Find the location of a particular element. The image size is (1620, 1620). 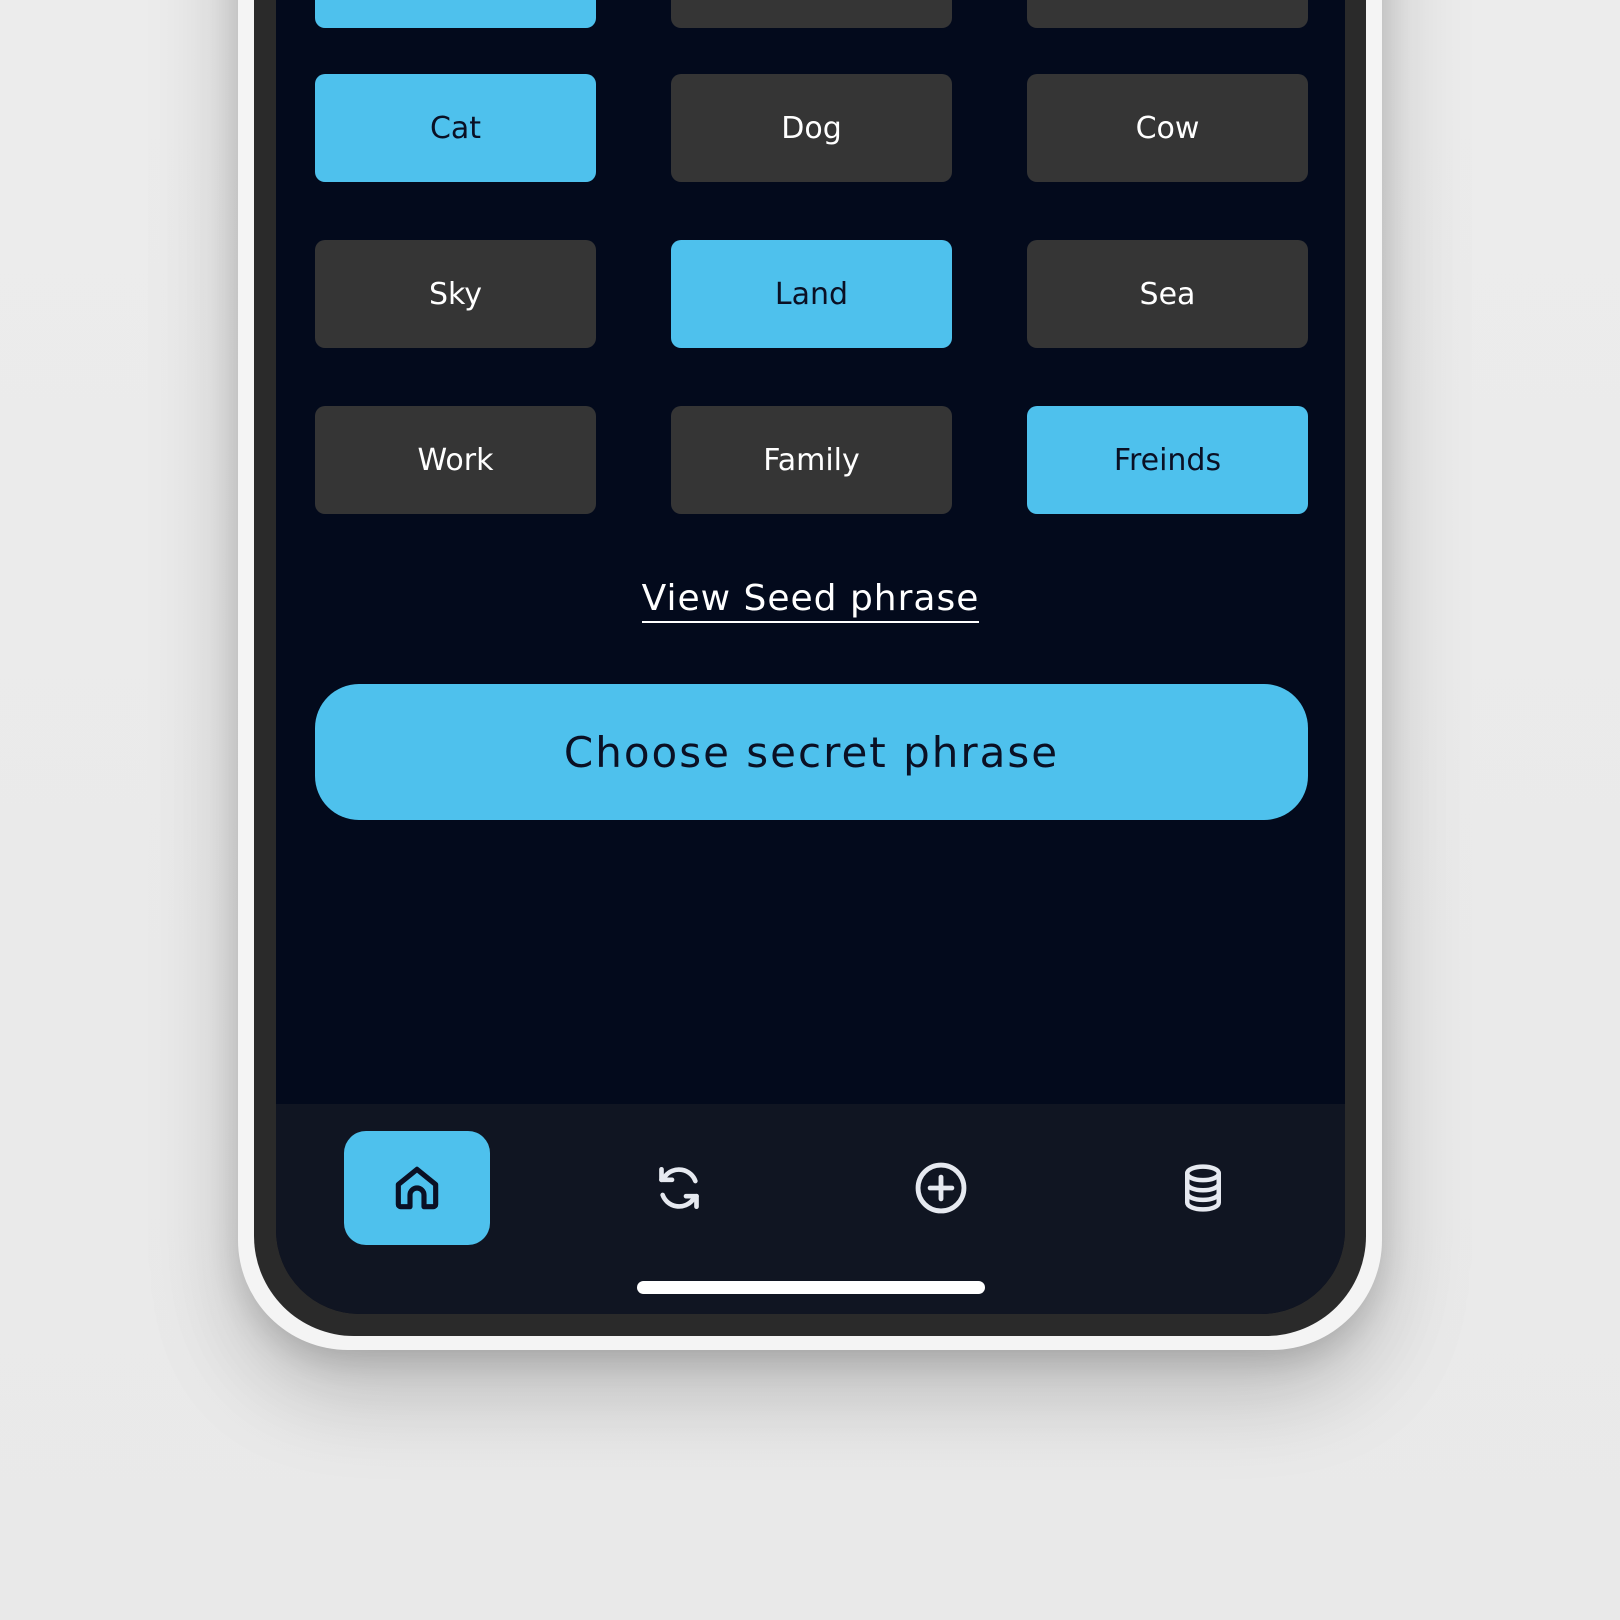

word-chip-work: Work is located at coordinates (455, 460).